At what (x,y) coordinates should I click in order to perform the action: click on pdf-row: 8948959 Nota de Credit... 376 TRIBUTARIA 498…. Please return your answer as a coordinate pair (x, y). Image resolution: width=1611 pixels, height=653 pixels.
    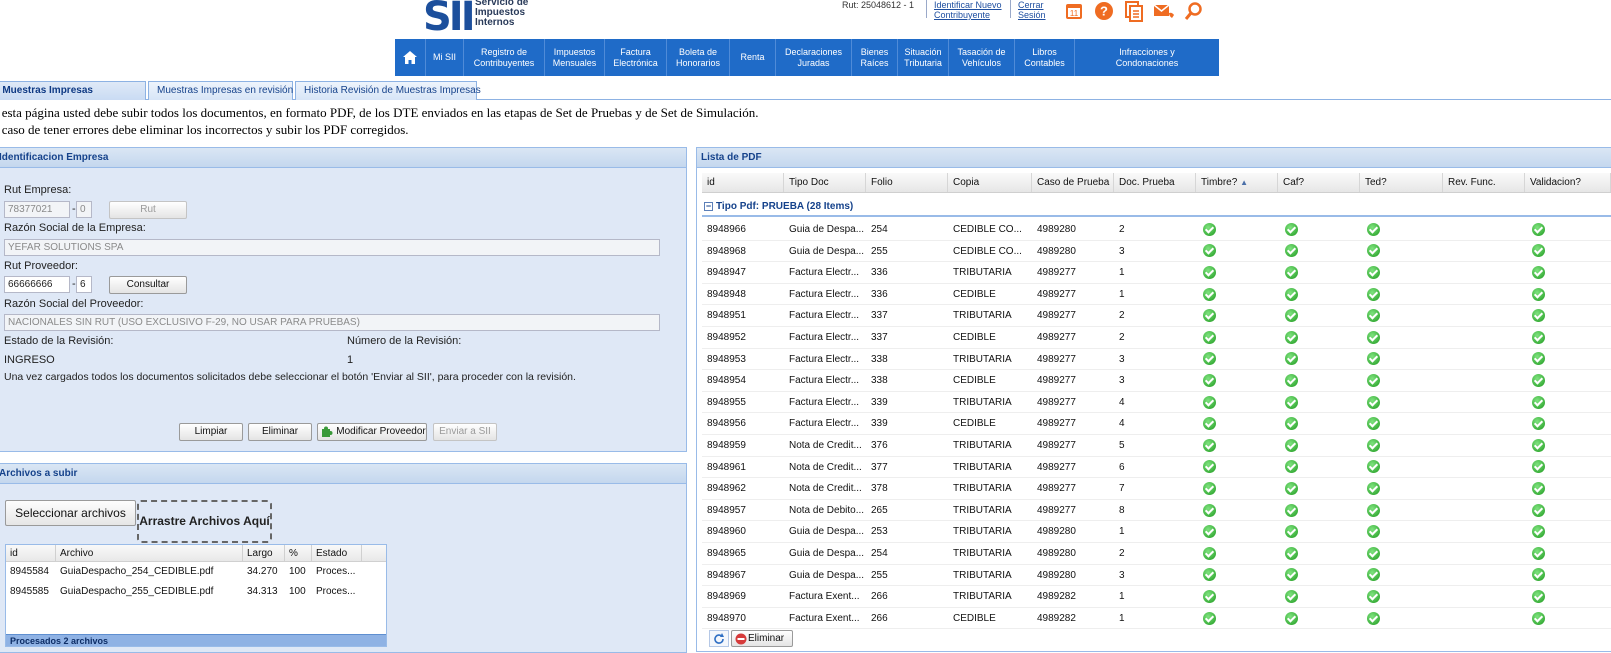
    Looking at the image, I should click on (1156, 446).